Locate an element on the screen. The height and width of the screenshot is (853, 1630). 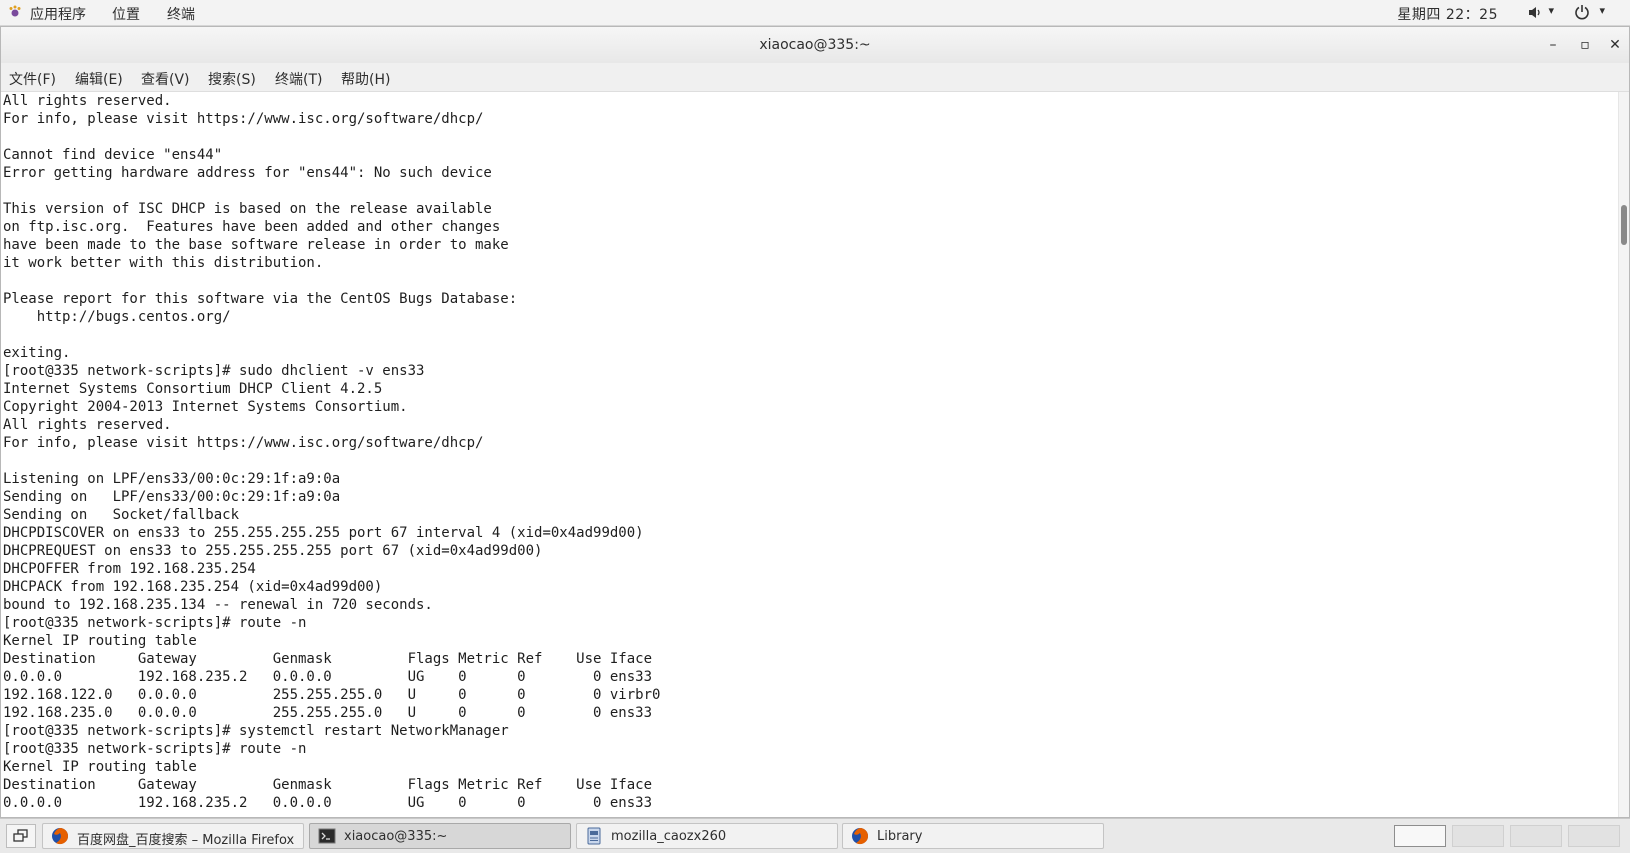
task-label: xiaocao@335:~ is located at coordinates (396, 836).